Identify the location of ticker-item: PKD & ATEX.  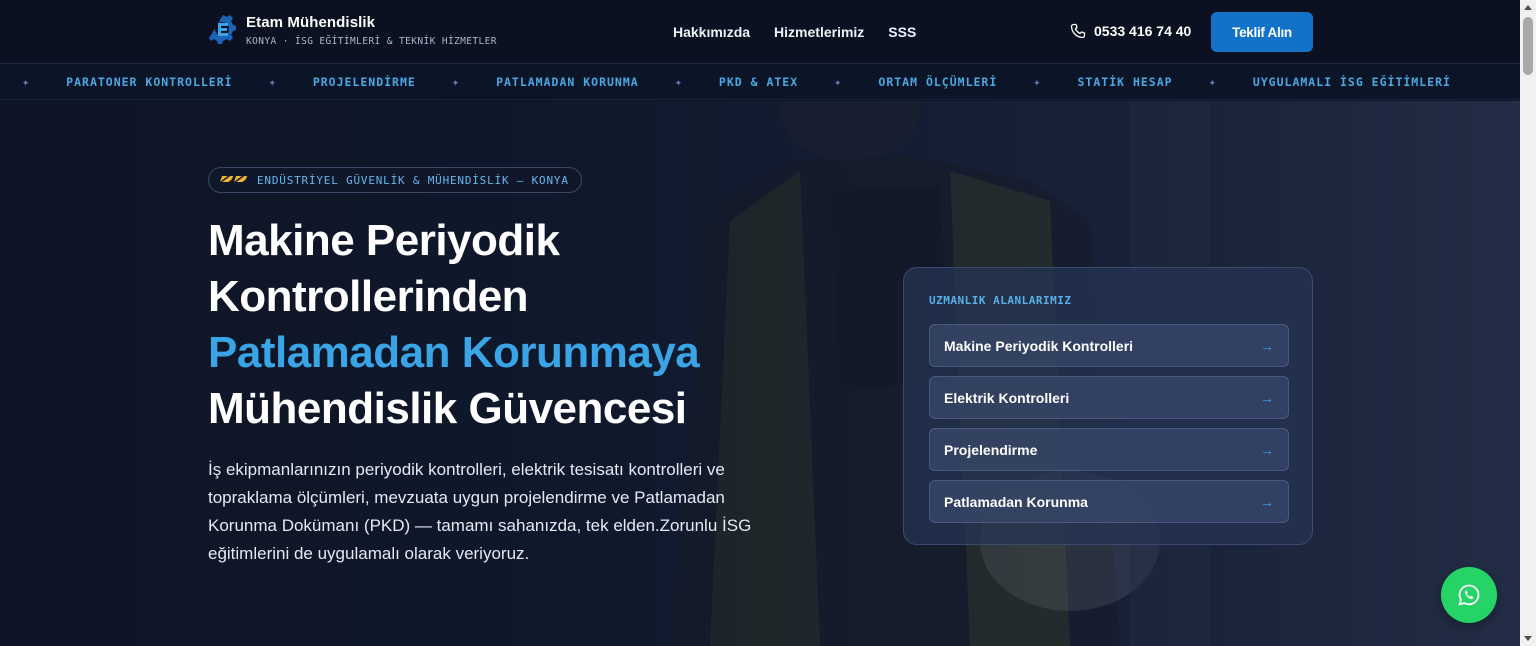
(758, 82).